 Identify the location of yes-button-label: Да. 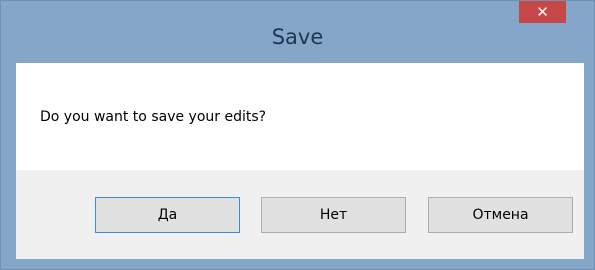
(167, 215).